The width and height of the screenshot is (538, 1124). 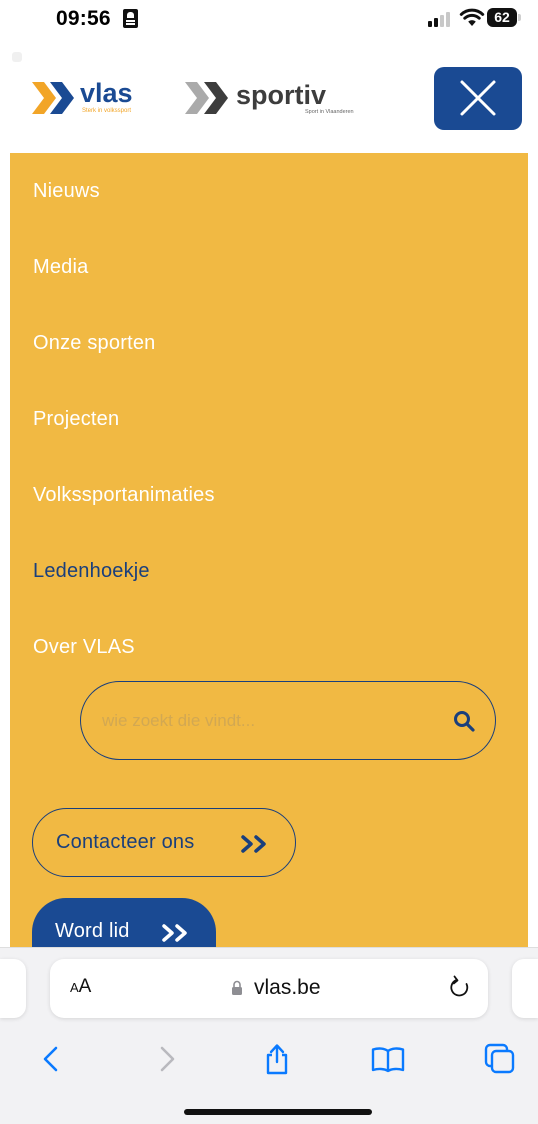 What do you see at coordinates (53, 98) in the screenshot?
I see `vlas-chevrons-icon` at bounding box center [53, 98].